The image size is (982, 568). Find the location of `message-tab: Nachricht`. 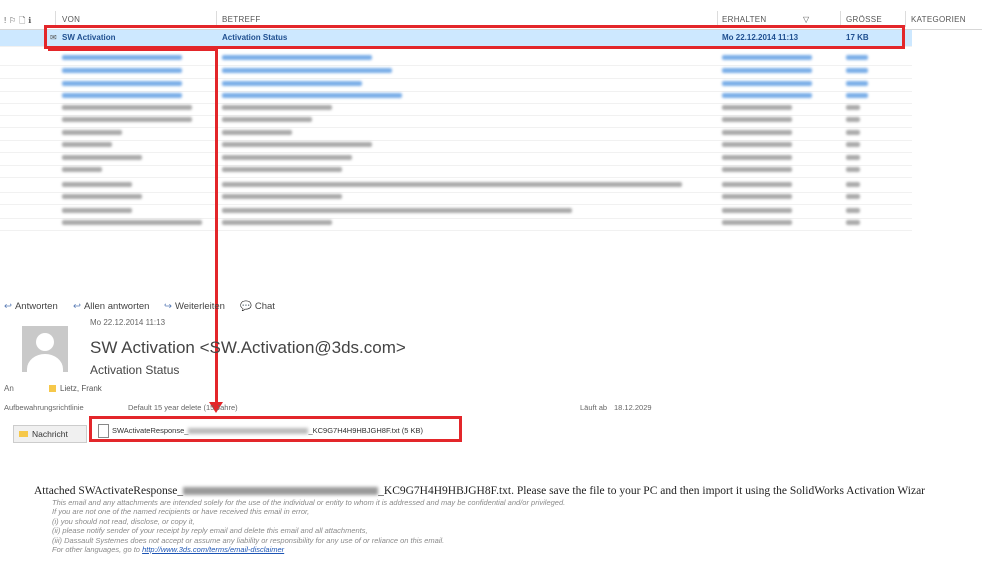

message-tab: Nachricht is located at coordinates (50, 434).